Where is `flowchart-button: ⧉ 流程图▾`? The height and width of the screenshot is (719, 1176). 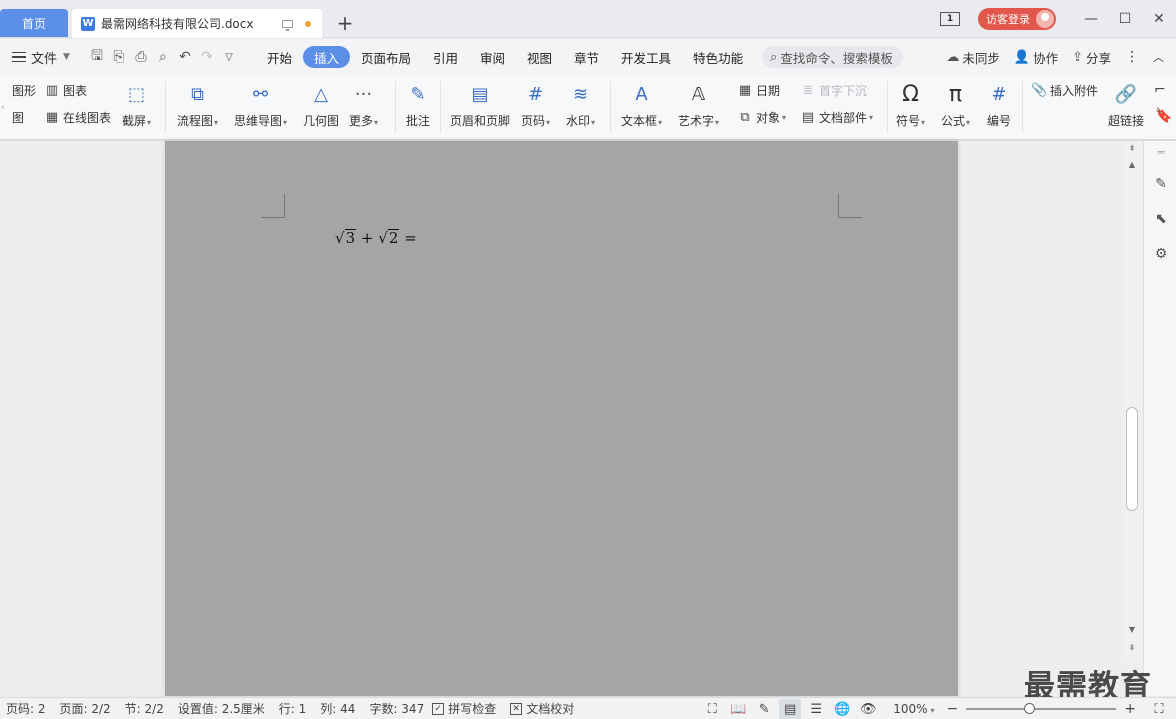
flowchart-button: ⧉ 流程图▾ is located at coordinates (197, 104).